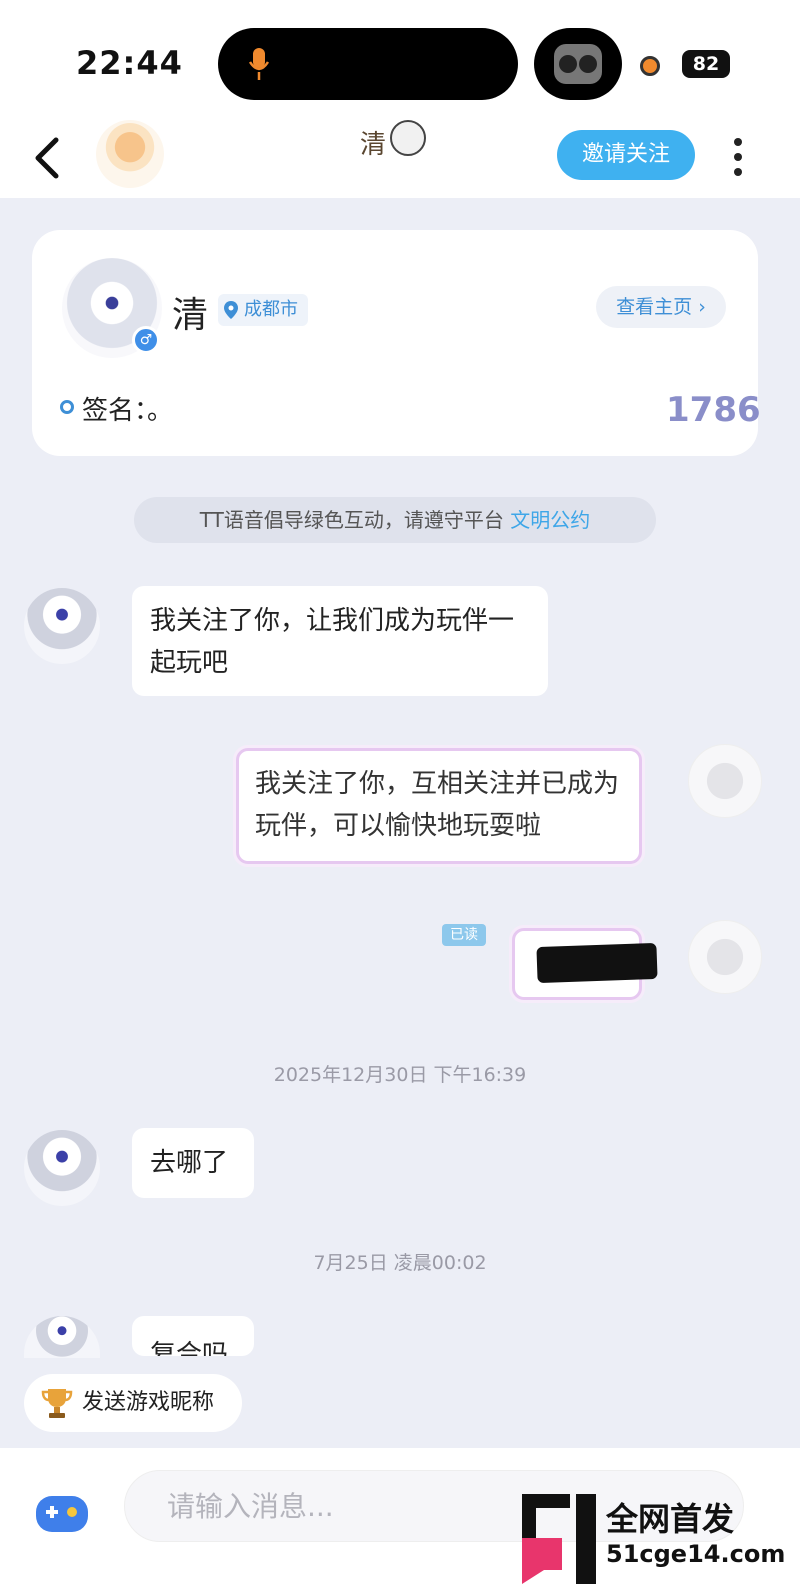 The width and height of the screenshot is (800, 1588). I want to click on message-bubble-outgoing-redacted, so click(585, 964).